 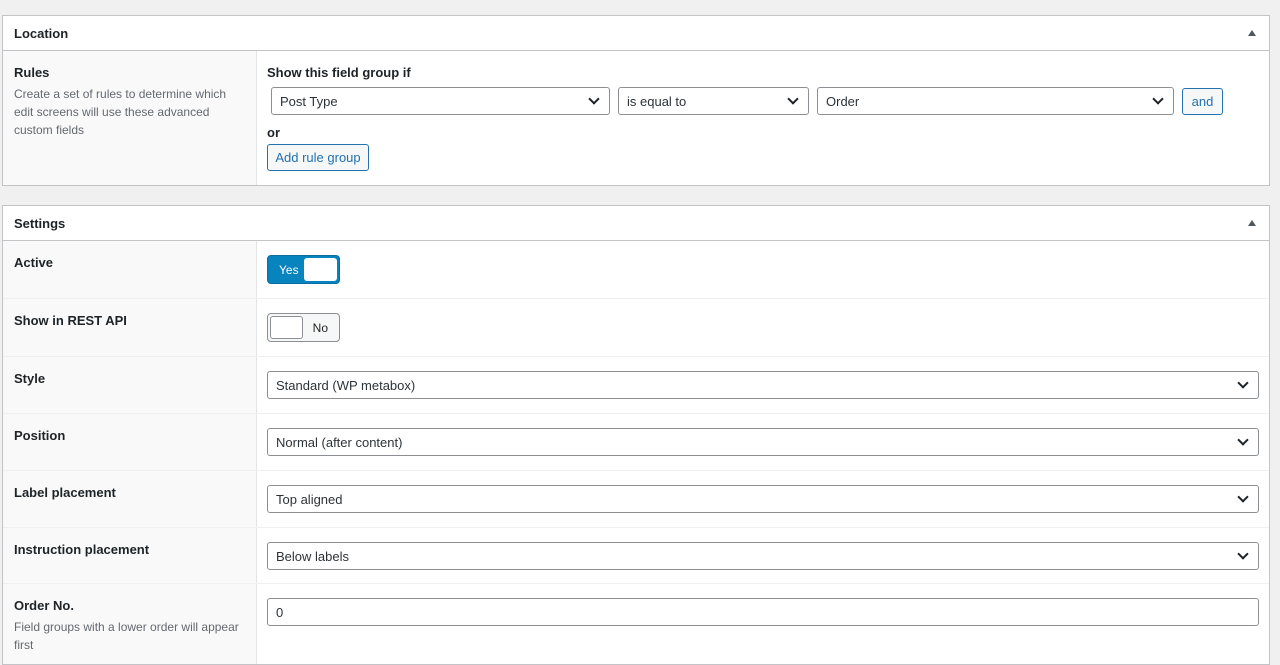 I want to click on rules-label: Rules, so click(x=32, y=72).